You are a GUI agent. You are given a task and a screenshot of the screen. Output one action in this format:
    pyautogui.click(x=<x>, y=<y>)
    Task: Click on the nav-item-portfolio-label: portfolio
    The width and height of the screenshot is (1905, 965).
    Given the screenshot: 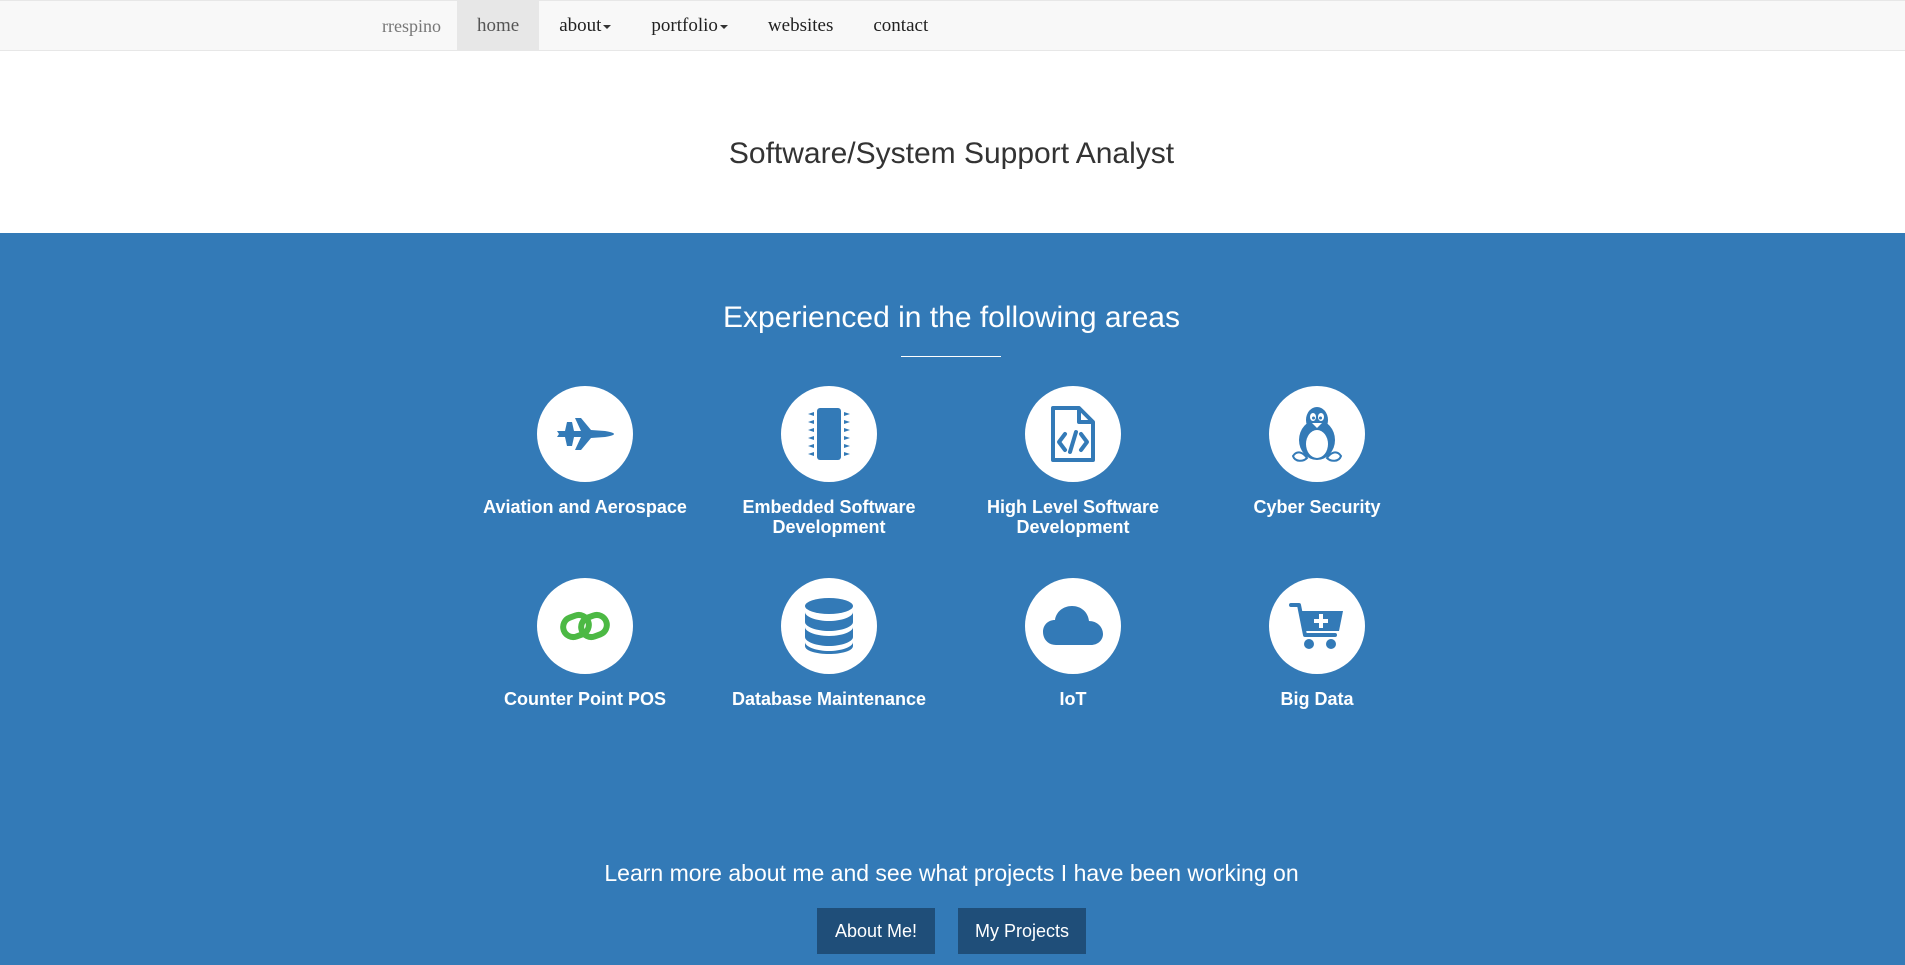 What is the action you would take?
    pyautogui.click(x=684, y=25)
    